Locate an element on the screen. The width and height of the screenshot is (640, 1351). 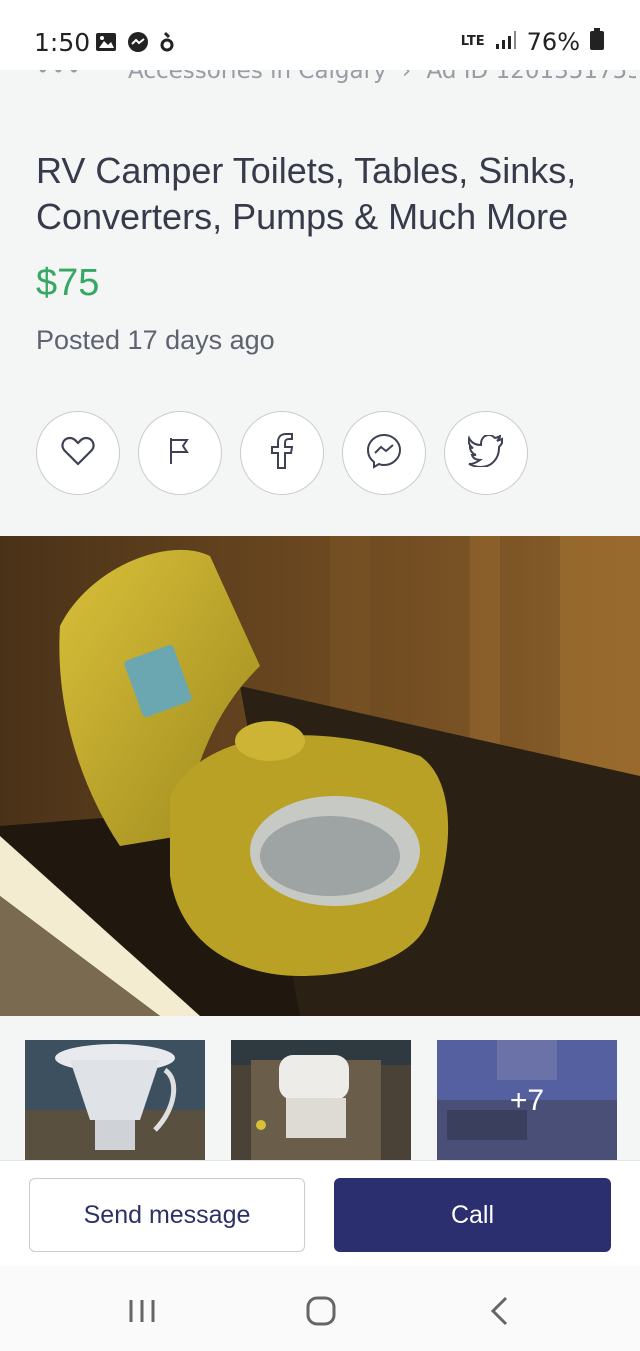
back-icon is located at coordinates (499, 1313).